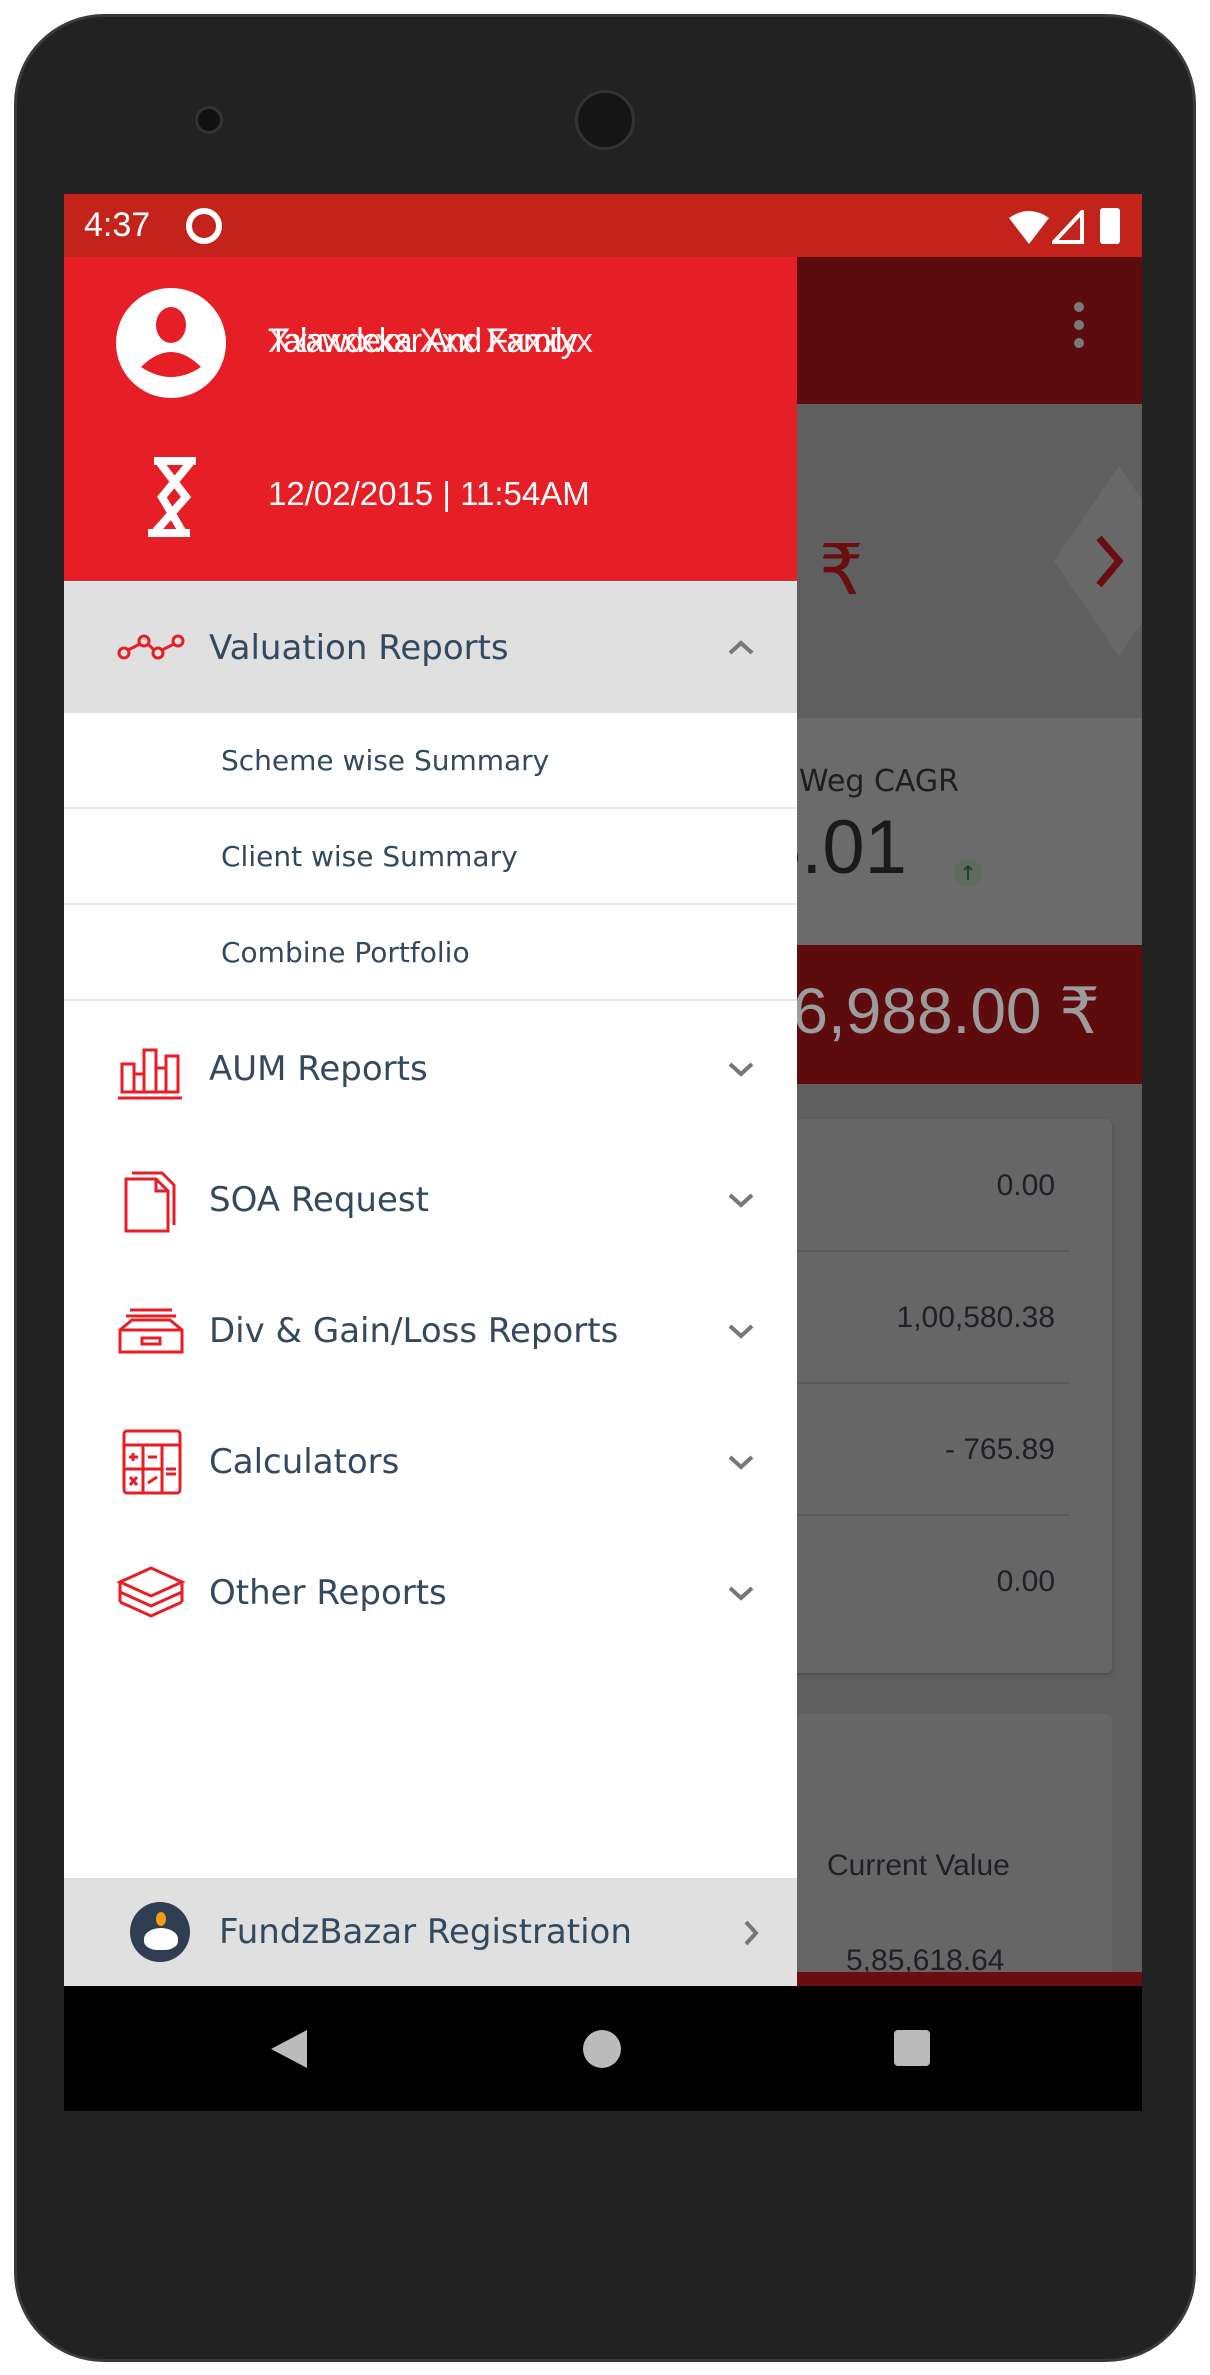 This screenshot has width=1210, height=2375. What do you see at coordinates (304, 1461) in the screenshot?
I see `menu-label: Calculators` at bounding box center [304, 1461].